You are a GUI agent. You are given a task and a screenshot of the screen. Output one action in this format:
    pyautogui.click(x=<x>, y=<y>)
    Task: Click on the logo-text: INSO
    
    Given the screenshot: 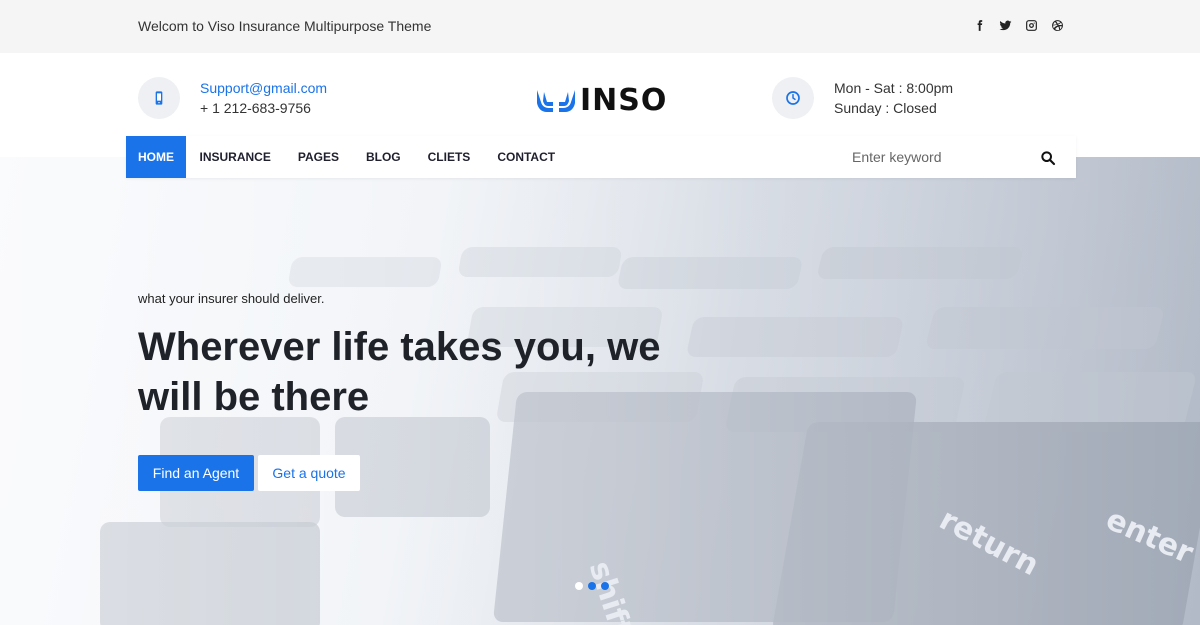 What is the action you would take?
    pyautogui.click(x=624, y=100)
    